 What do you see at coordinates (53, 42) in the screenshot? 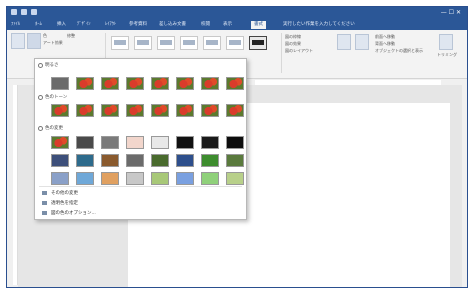
I see `artistic-effects-button: アート効果` at bounding box center [53, 42].